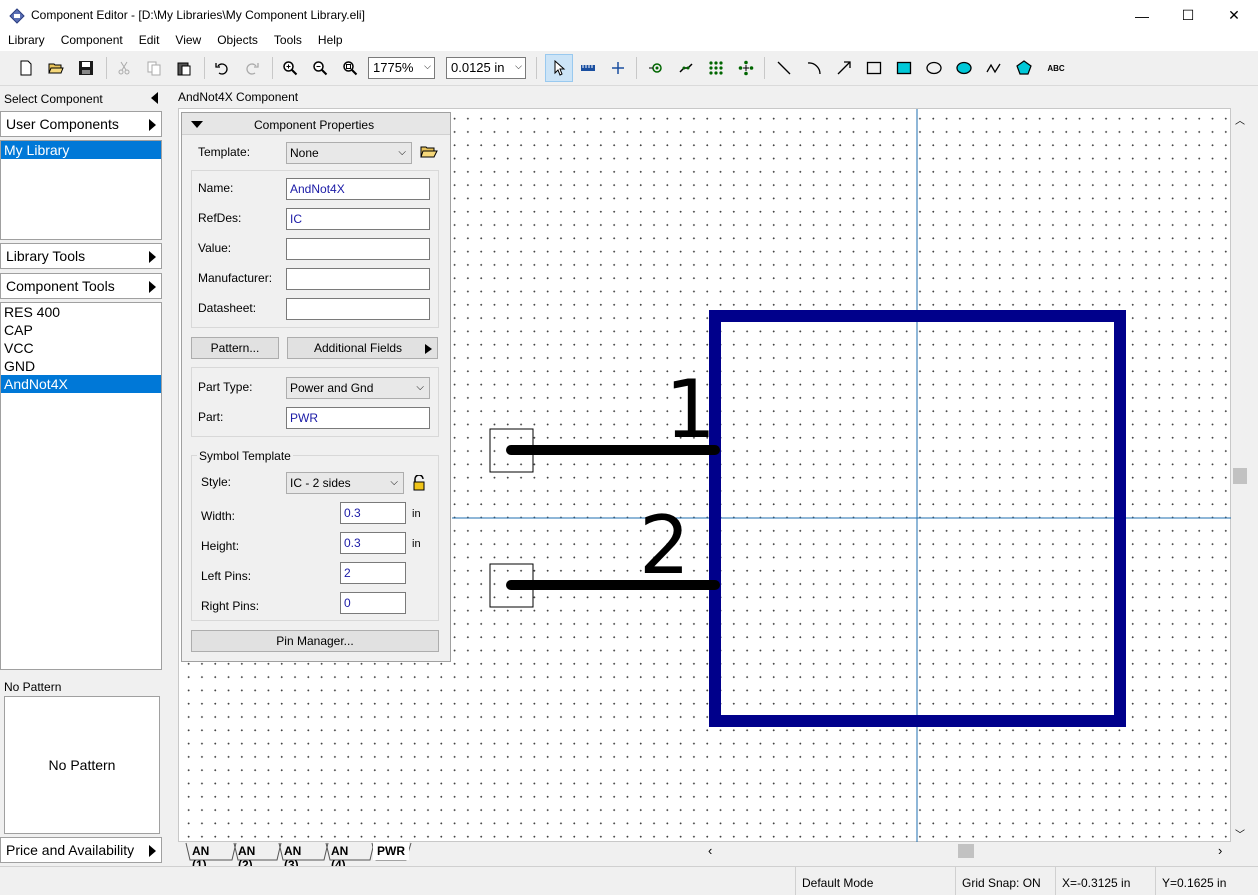 Image resolution: width=1258 pixels, height=895 pixels. What do you see at coordinates (1234, 15) in the screenshot?
I see `close-button: ✕` at bounding box center [1234, 15].